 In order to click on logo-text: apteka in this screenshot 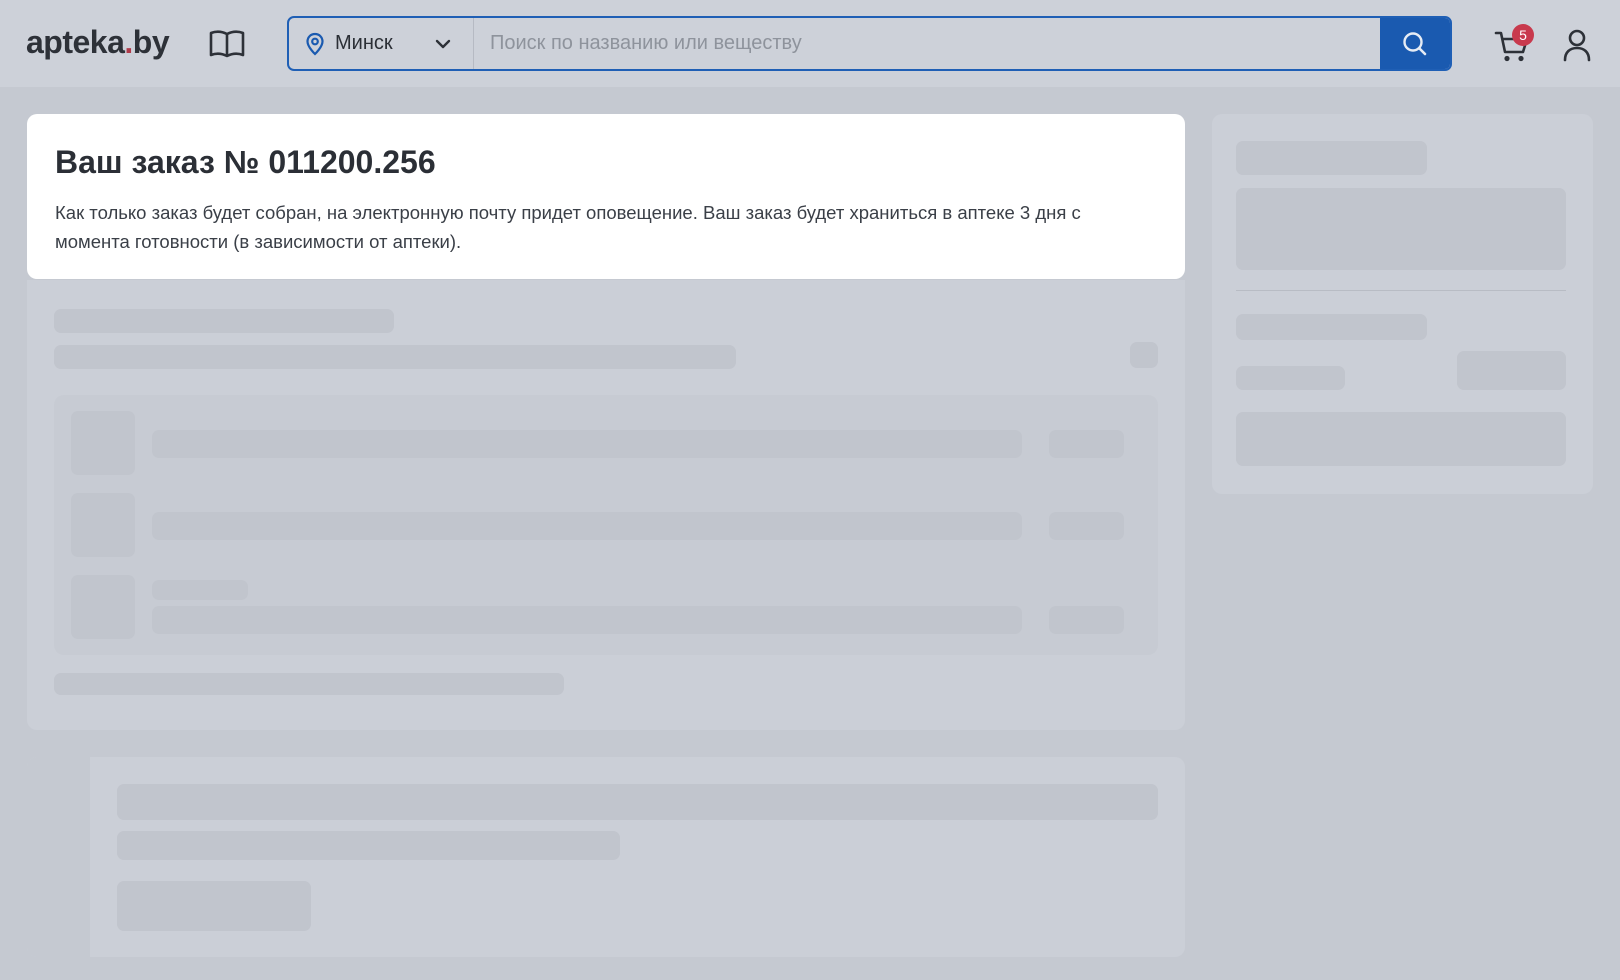, I will do `click(75, 42)`.